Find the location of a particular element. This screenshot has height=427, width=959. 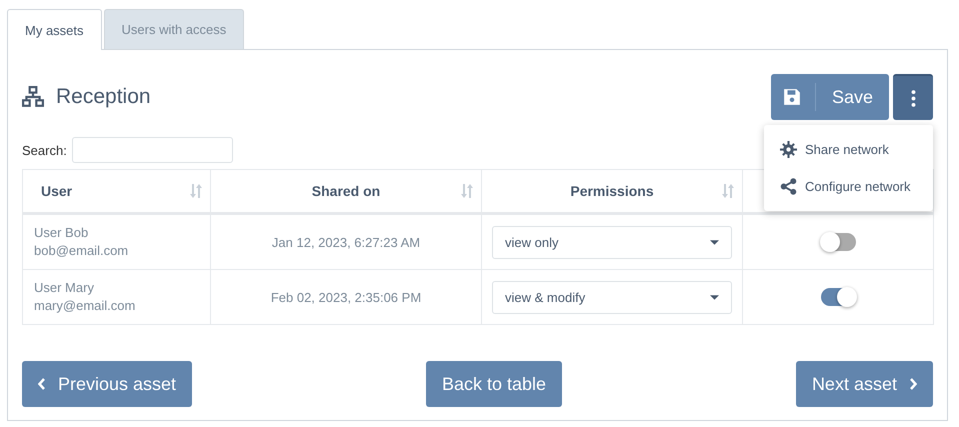

asset-title: Reception is located at coordinates (103, 97).